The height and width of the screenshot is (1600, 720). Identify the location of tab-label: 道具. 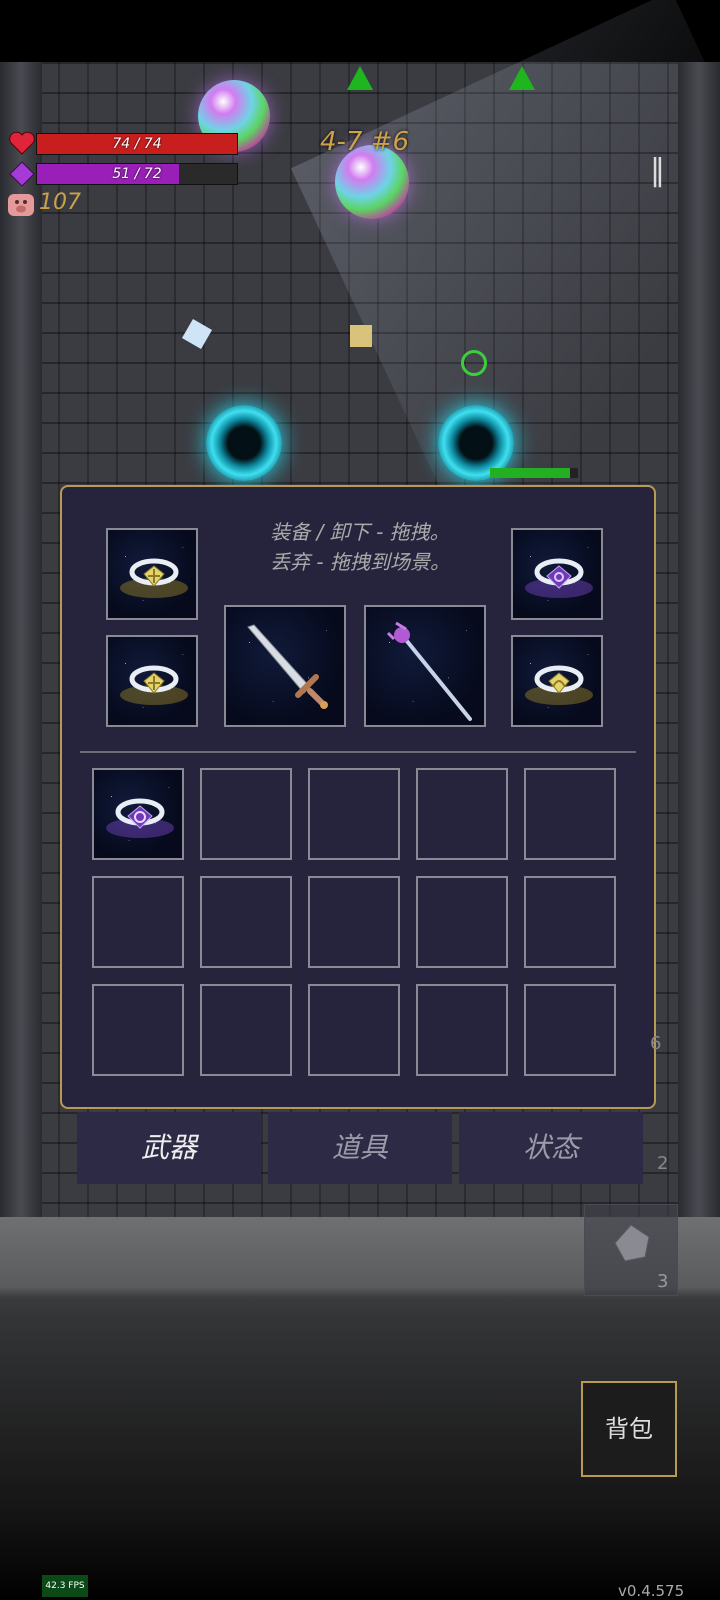
(359, 1147).